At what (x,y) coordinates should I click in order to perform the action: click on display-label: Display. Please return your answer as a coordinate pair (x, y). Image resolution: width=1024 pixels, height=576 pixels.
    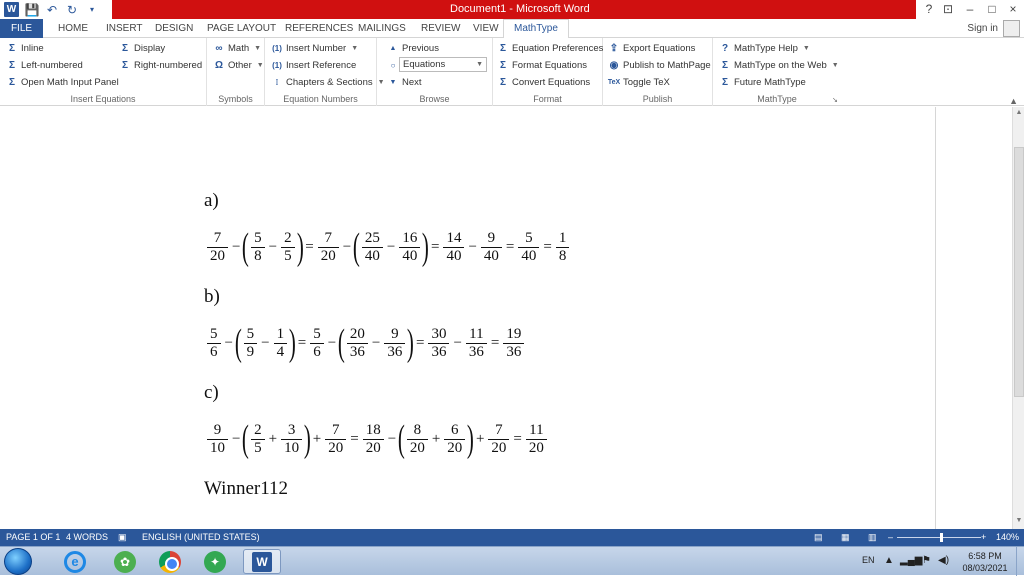
    Looking at the image, I should click on (150, 48).